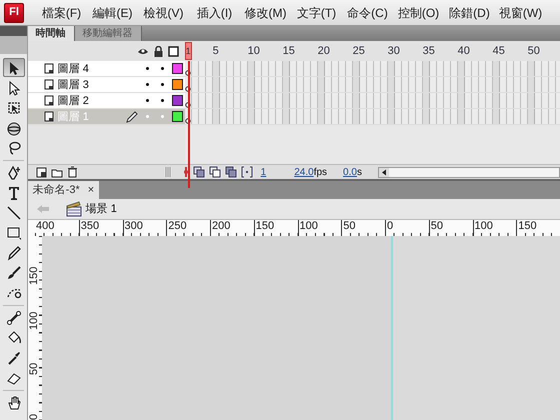 The image size is (560, 420). Describe the element at coordinates (263, 172) in the screenshot. I see `current-frame: 1` at that location.